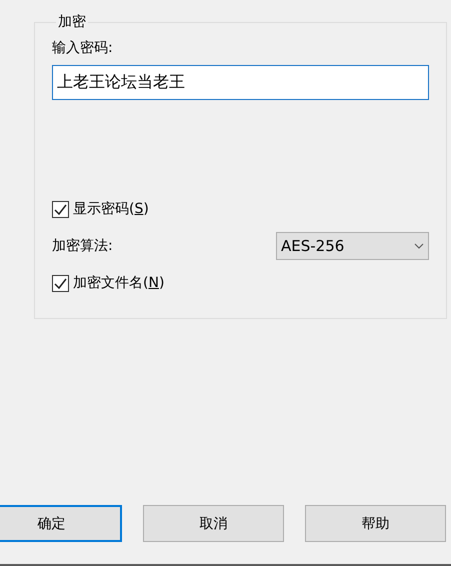  I want to click on chevron-down-icon, so click(419, 246).